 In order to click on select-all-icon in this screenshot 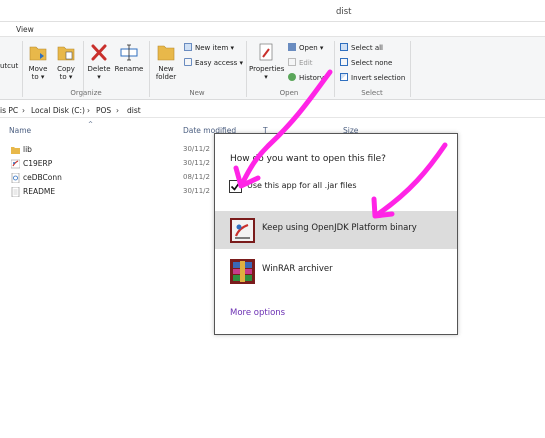, I will do `click(344, 47)`.